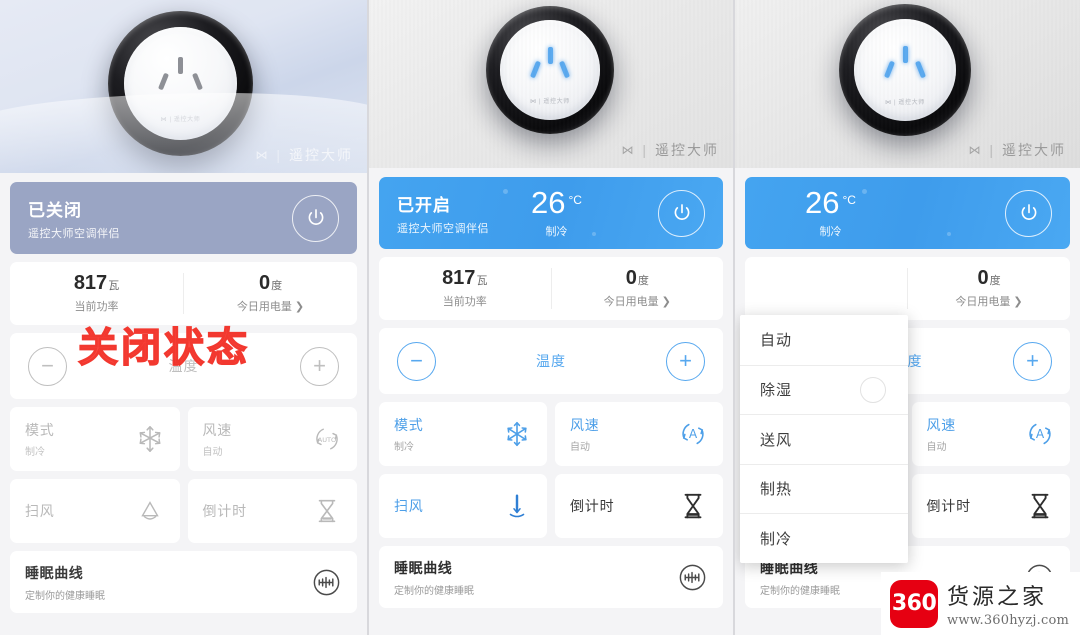  I want to click on stat-value: 0, so click(631, 278).